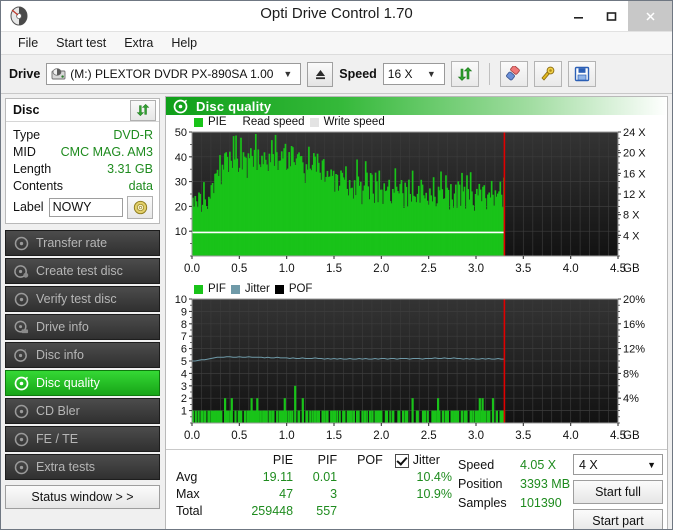 This screenshot has height=530, width=673. What do you see at coordinates (513, 74) in the screenshot?
I see `erase-button` at bounding box center [513, 74].